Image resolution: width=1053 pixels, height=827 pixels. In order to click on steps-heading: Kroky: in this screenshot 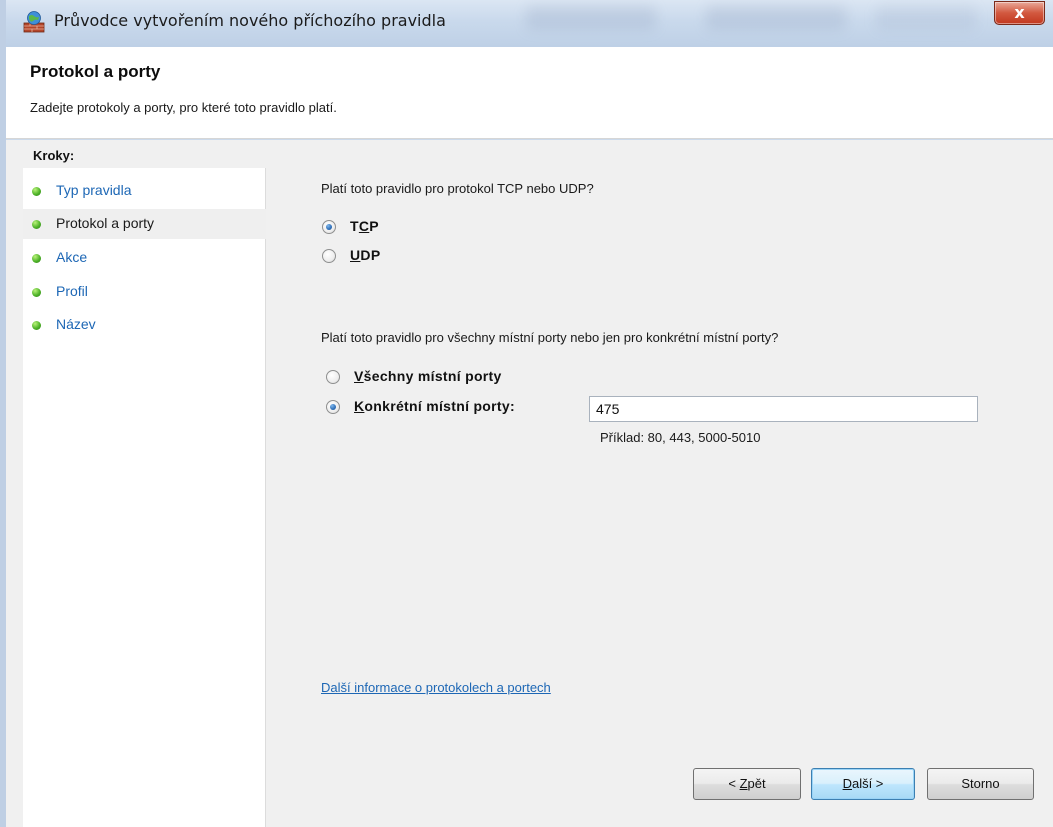, I will do `click(144, 154)`.